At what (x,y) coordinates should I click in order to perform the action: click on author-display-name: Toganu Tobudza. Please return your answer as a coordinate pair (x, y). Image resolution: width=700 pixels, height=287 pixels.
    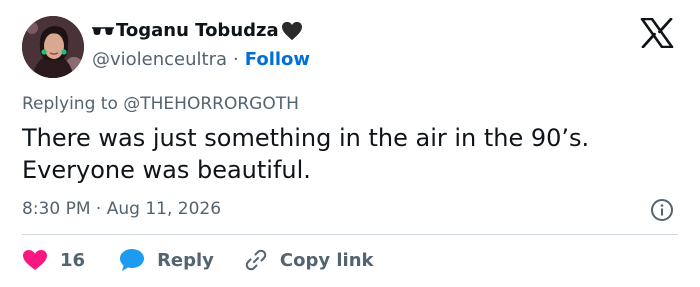
    Looking at the image, I should click on (197, 31).